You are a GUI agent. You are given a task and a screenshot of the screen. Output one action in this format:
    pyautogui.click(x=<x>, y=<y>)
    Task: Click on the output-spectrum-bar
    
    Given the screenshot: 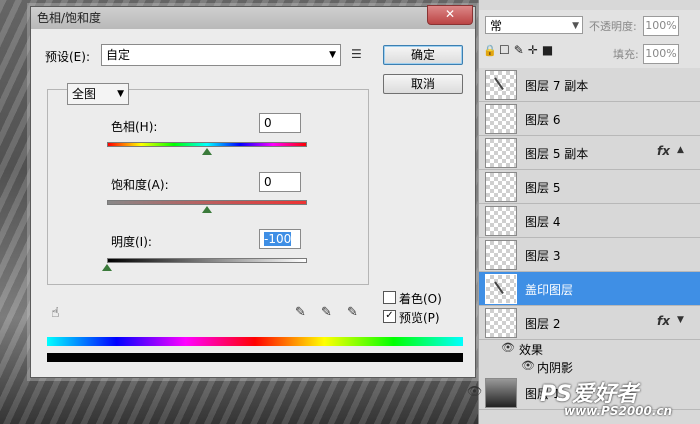 What is the action you would take?
    pyautogui.click(x=255, y=357)
    